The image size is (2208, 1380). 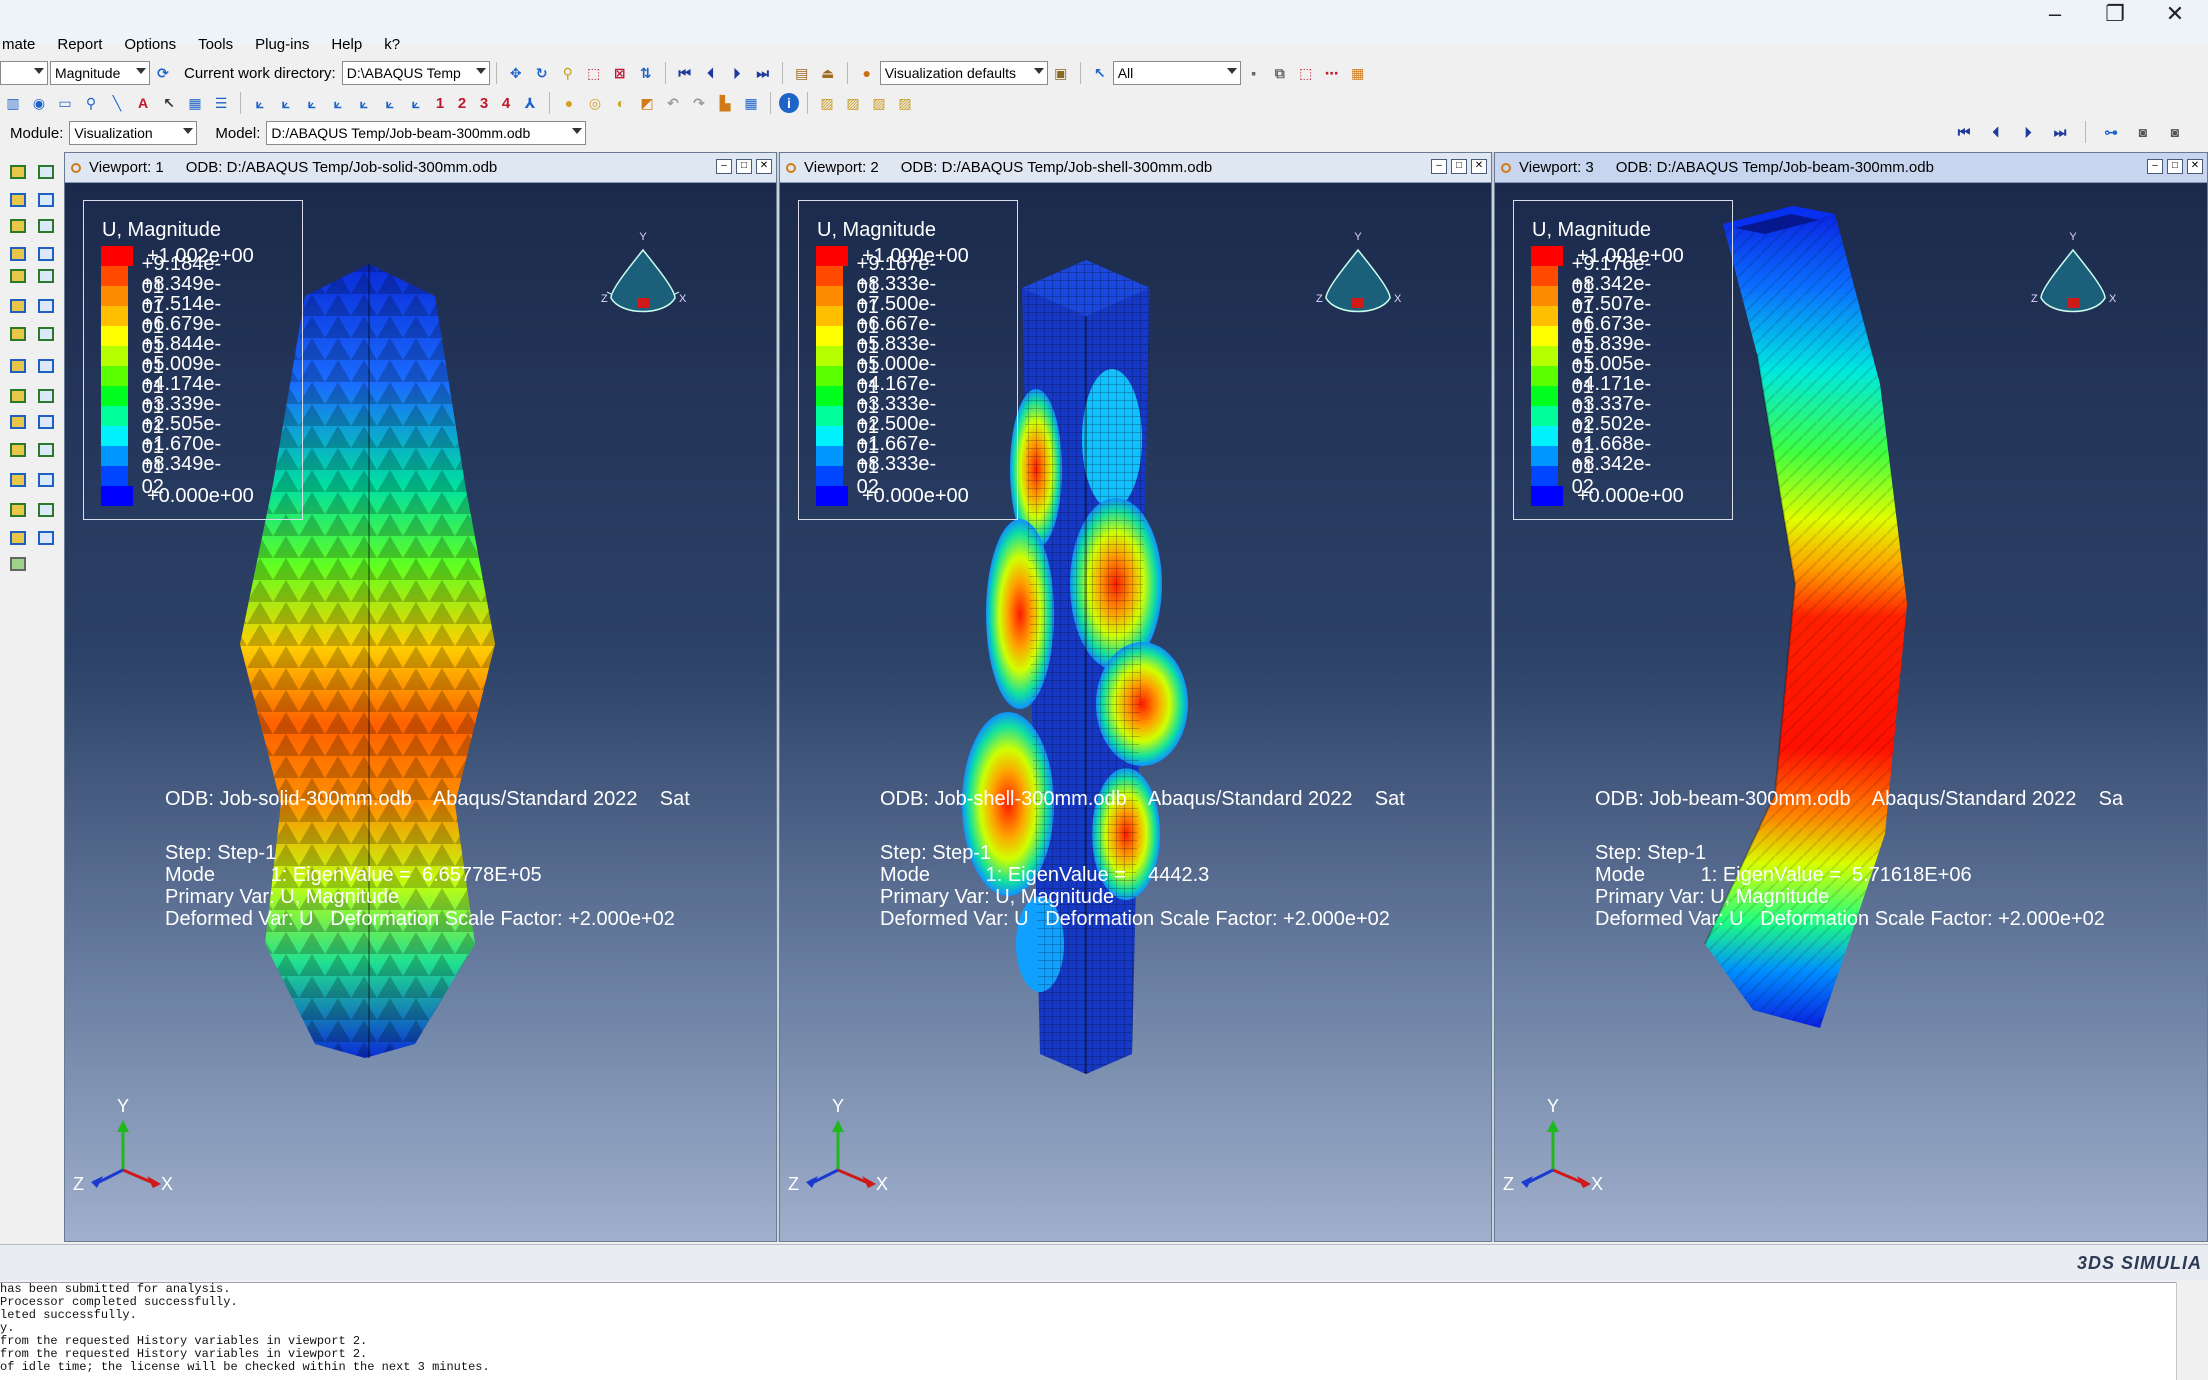 What do you see at coordinates (2055, 14) in the screenshot?
I see `minimize-button: –` at bounding box center [2055, 14].